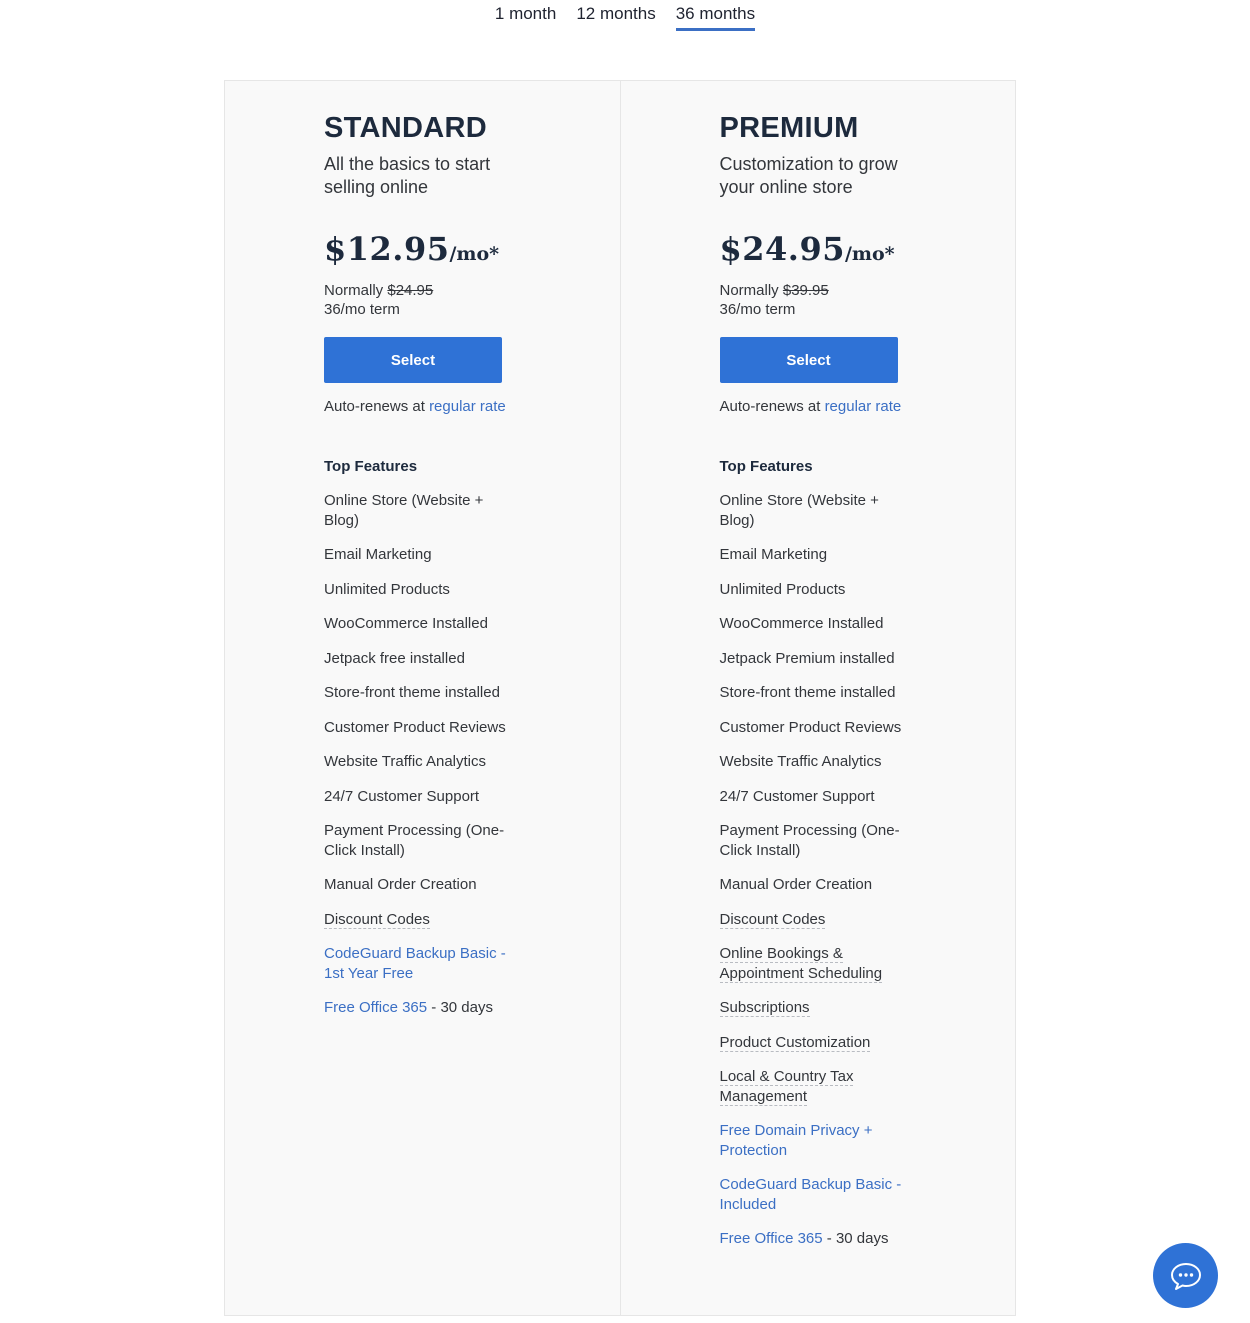 Image resolution: width=1250 pixels, height=1323 pixels. Describe the element at coordinates (764, 1008) in the screenshot. I see `feature-text: Subscriptions` at that location.